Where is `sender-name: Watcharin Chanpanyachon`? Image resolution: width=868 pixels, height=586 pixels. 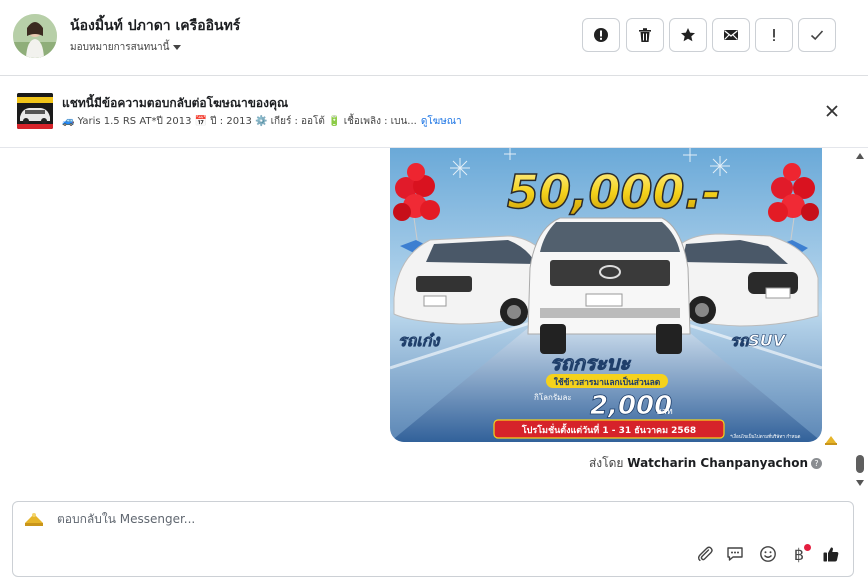
sender-name: Watcharin Chanpanyachon is located at coordinates (717, 463).